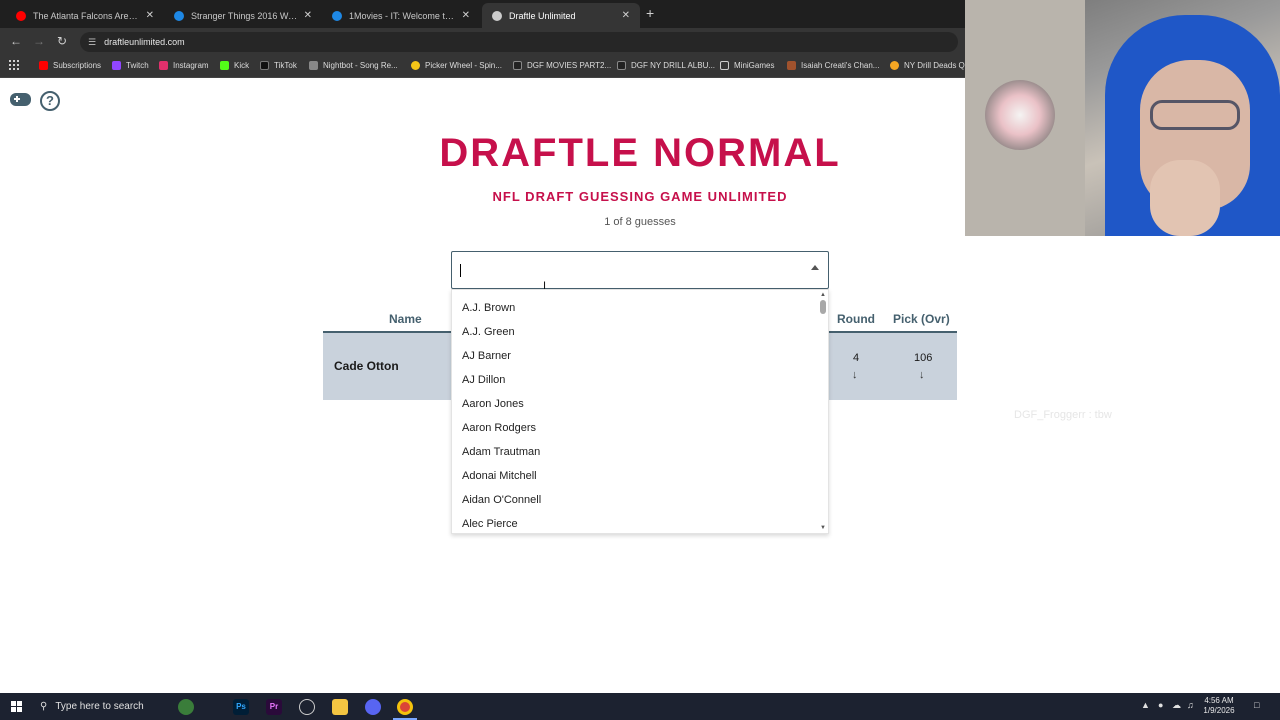  Describe the element at coordinates (488, 335) in the screenshot. I see `dropdown-option: A.J. Green` at that location.